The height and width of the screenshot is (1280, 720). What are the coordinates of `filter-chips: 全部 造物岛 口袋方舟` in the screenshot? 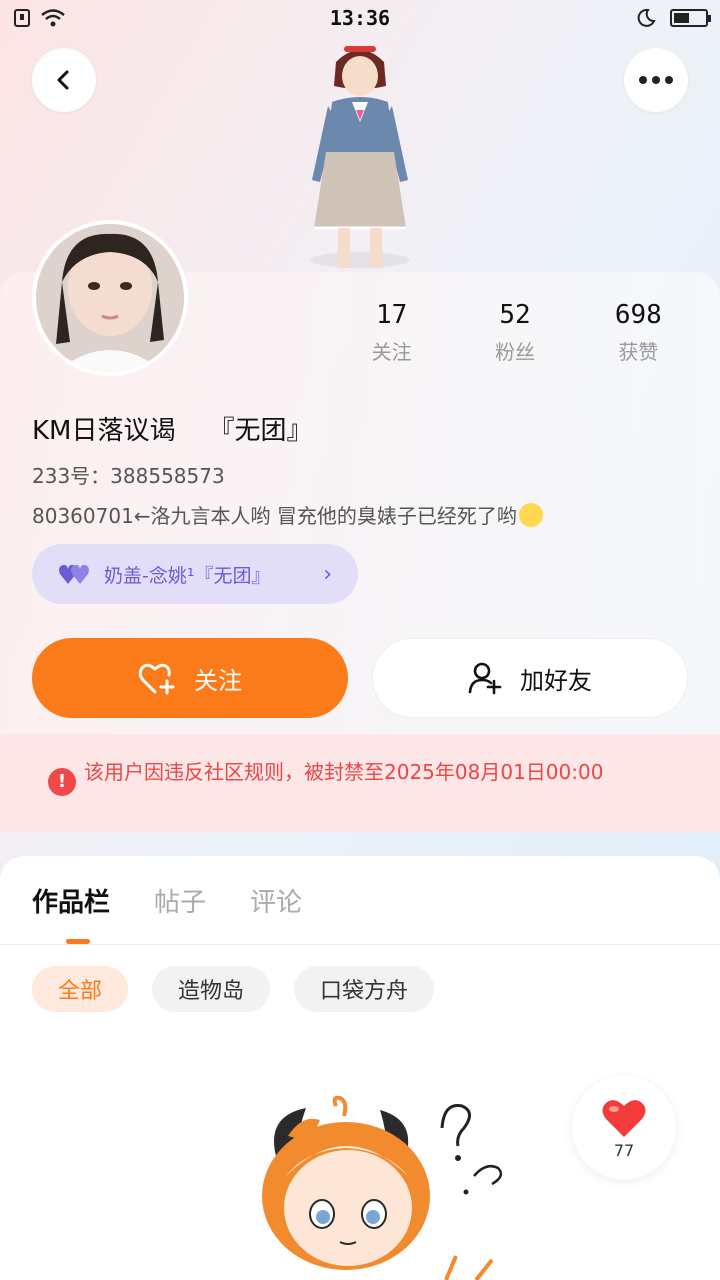 It's located at (233, 989).